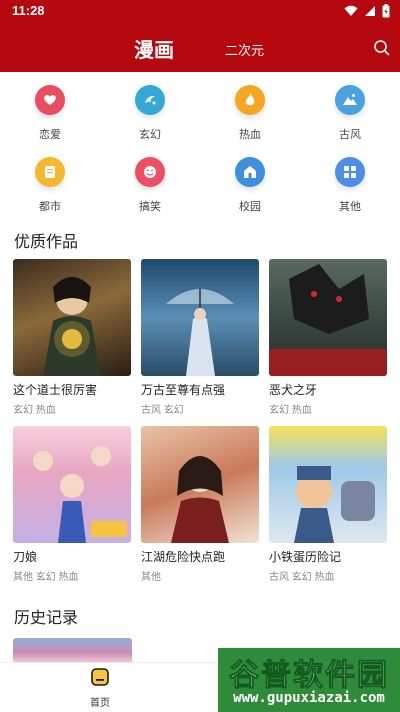 The image size is (400, 712). I want to click on work-title: 江湖危险快点跑, so click(183, 557).